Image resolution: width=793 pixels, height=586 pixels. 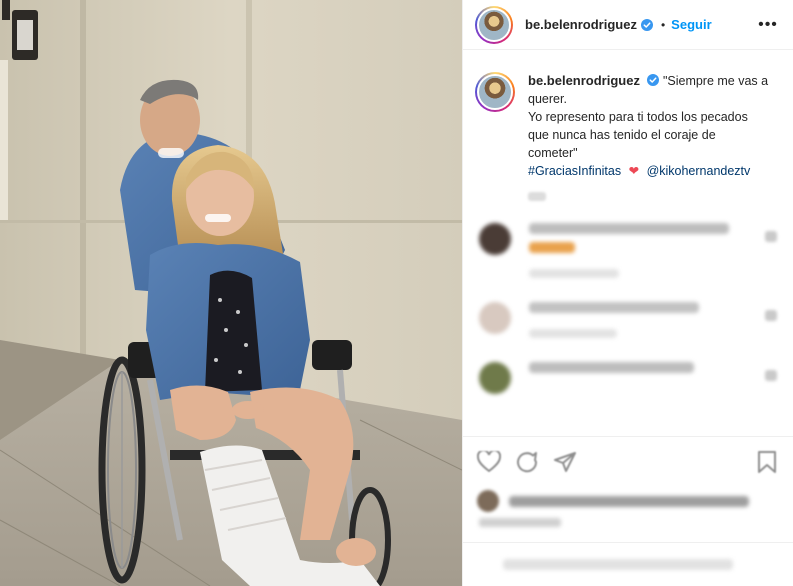 What do you see at coordinates (699, 171) in the screenshot?
I see `mention-link: @kikohernandeztv` at bounding box center [699, 171].